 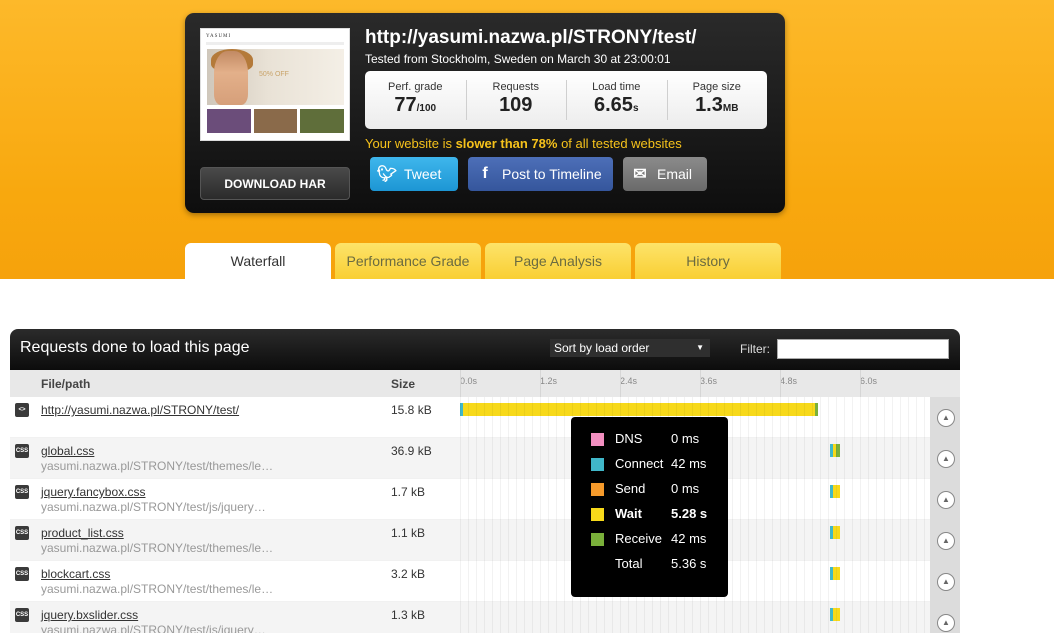 What do you see at coordinates (863, 349) in the screenshot?
I see `filter-input` at bounding box center [863, 349].